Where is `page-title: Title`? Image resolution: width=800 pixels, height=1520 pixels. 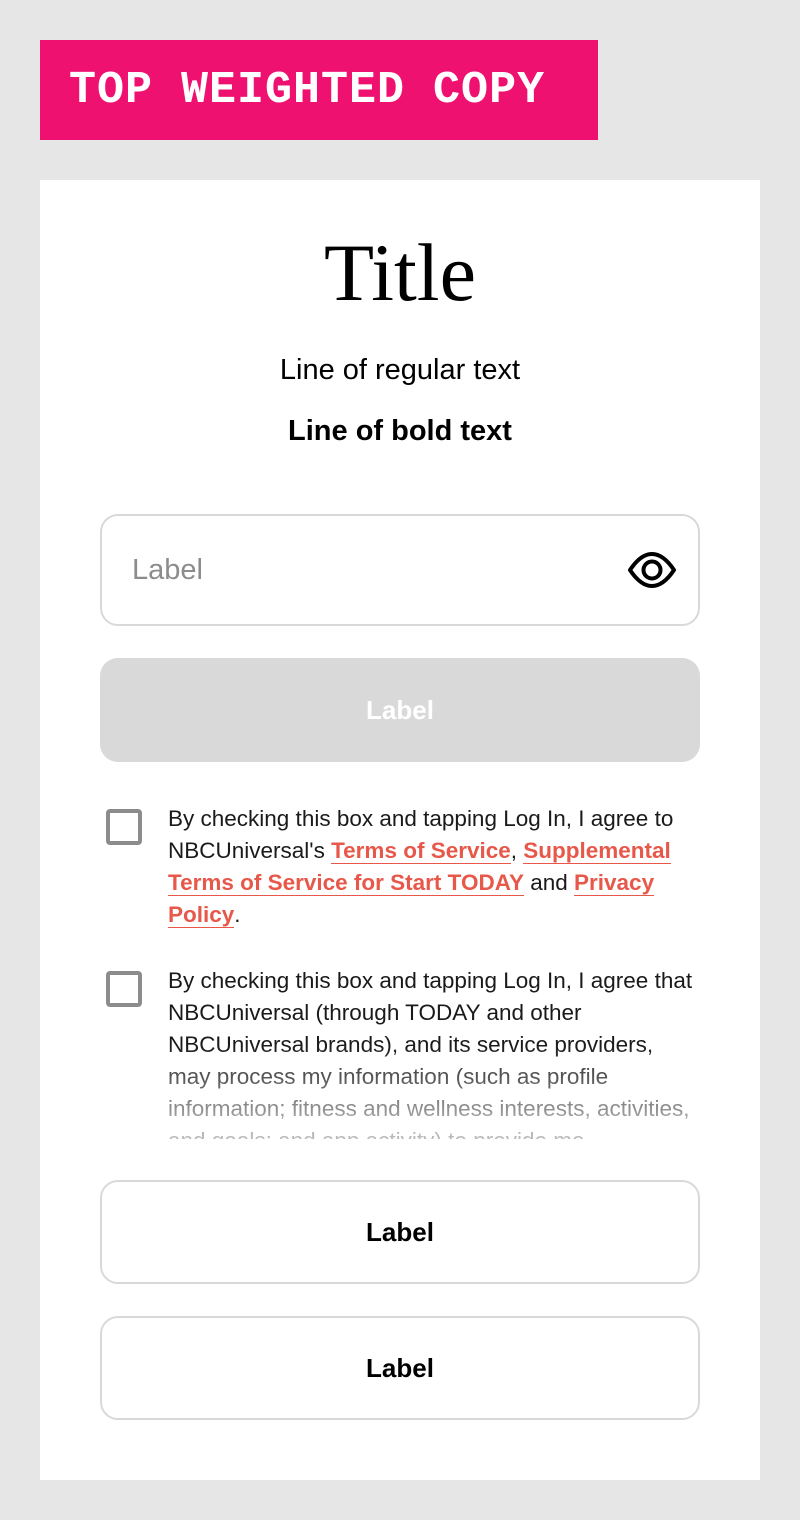
page-title: Title is located at coordinates (400, 272).